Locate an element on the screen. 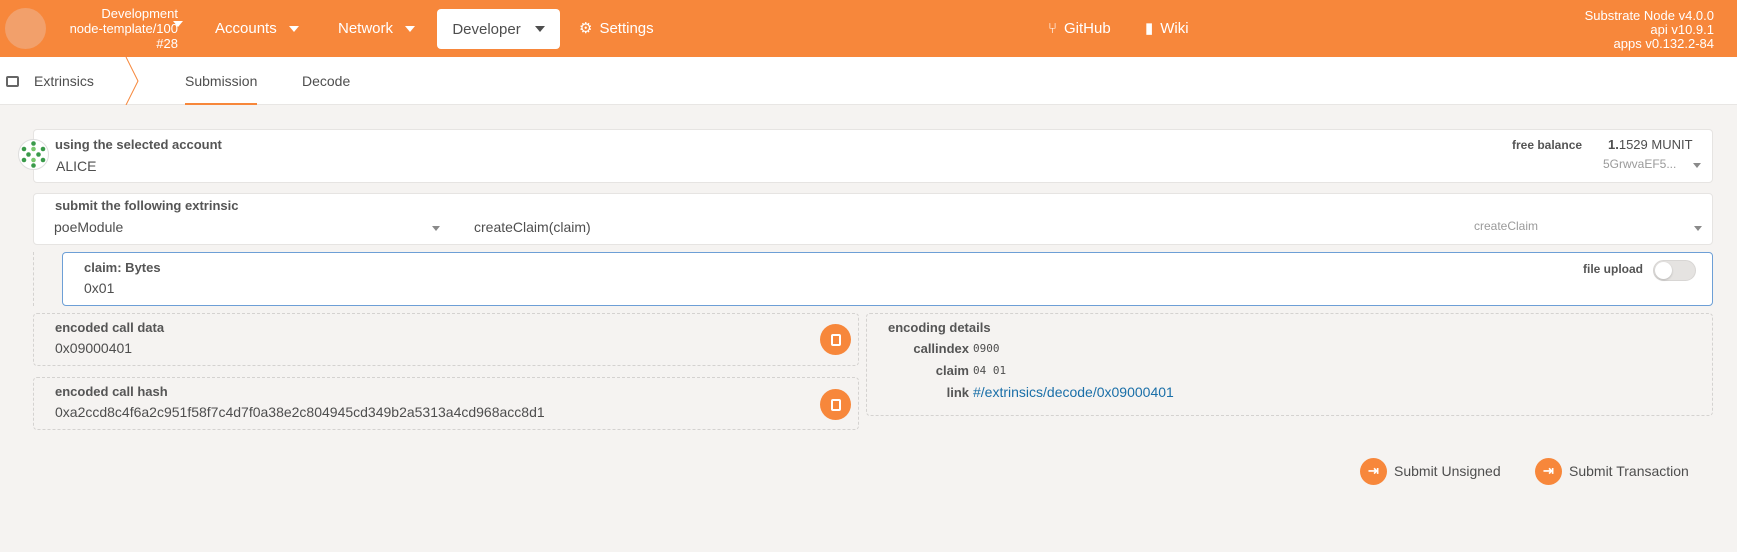  callindex-key: callindex is located at coordinates (941, 348).